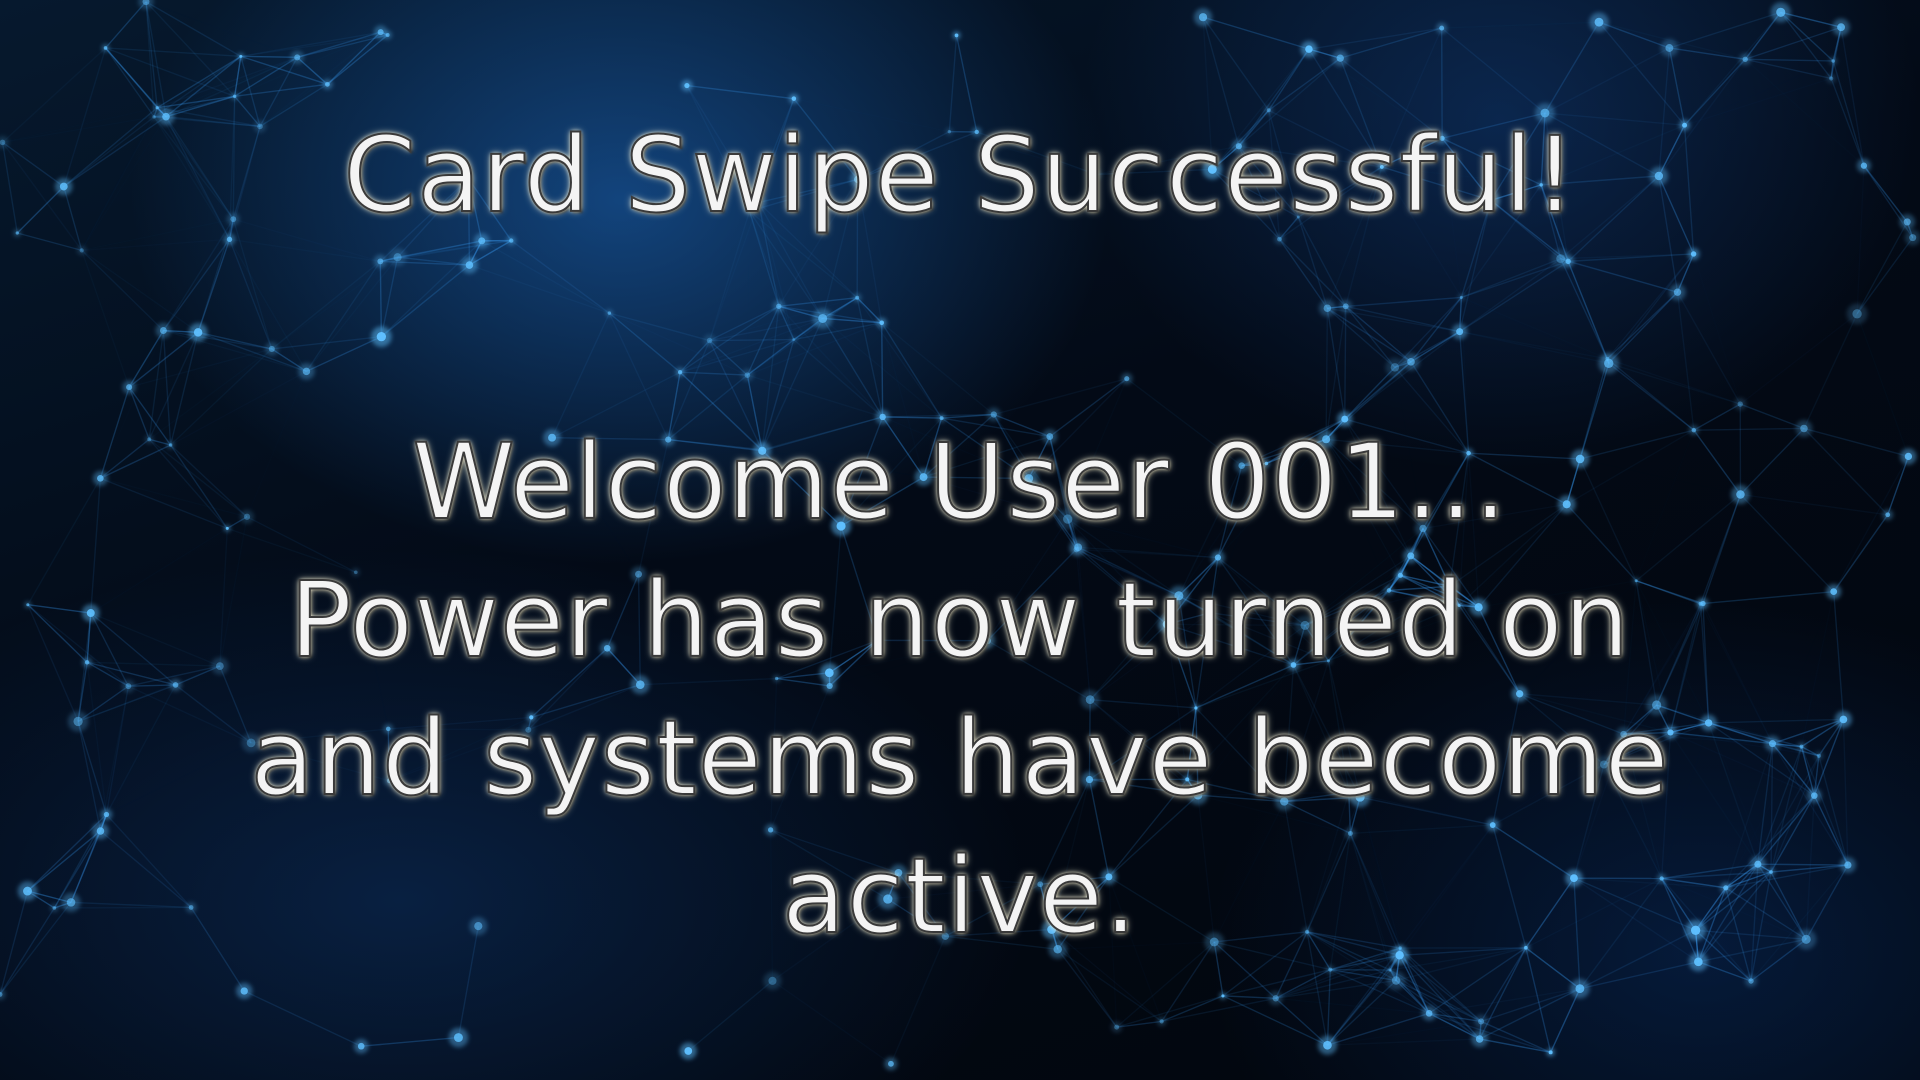 The height and width of the screenshot is (1080, 1920). Describe the element at coordinates (959, 620) in the screenshot. I see `status-line-1: Power has now turned on` at that location.